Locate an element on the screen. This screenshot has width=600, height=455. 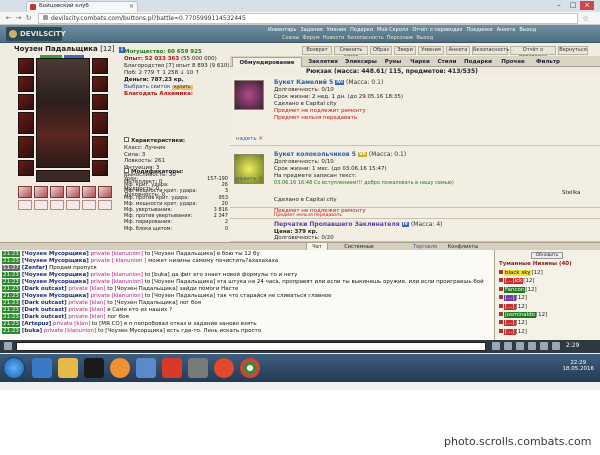
wear-link: надеть is located at coordinates (246, 139).